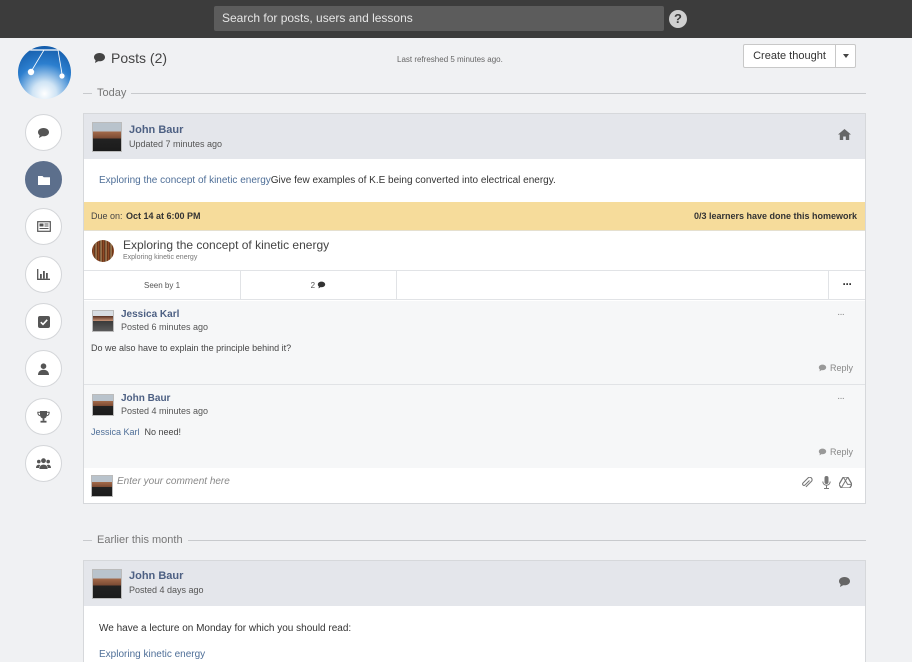  I want to click on section-label-earlier: Earlier this month, so click(140, 540).